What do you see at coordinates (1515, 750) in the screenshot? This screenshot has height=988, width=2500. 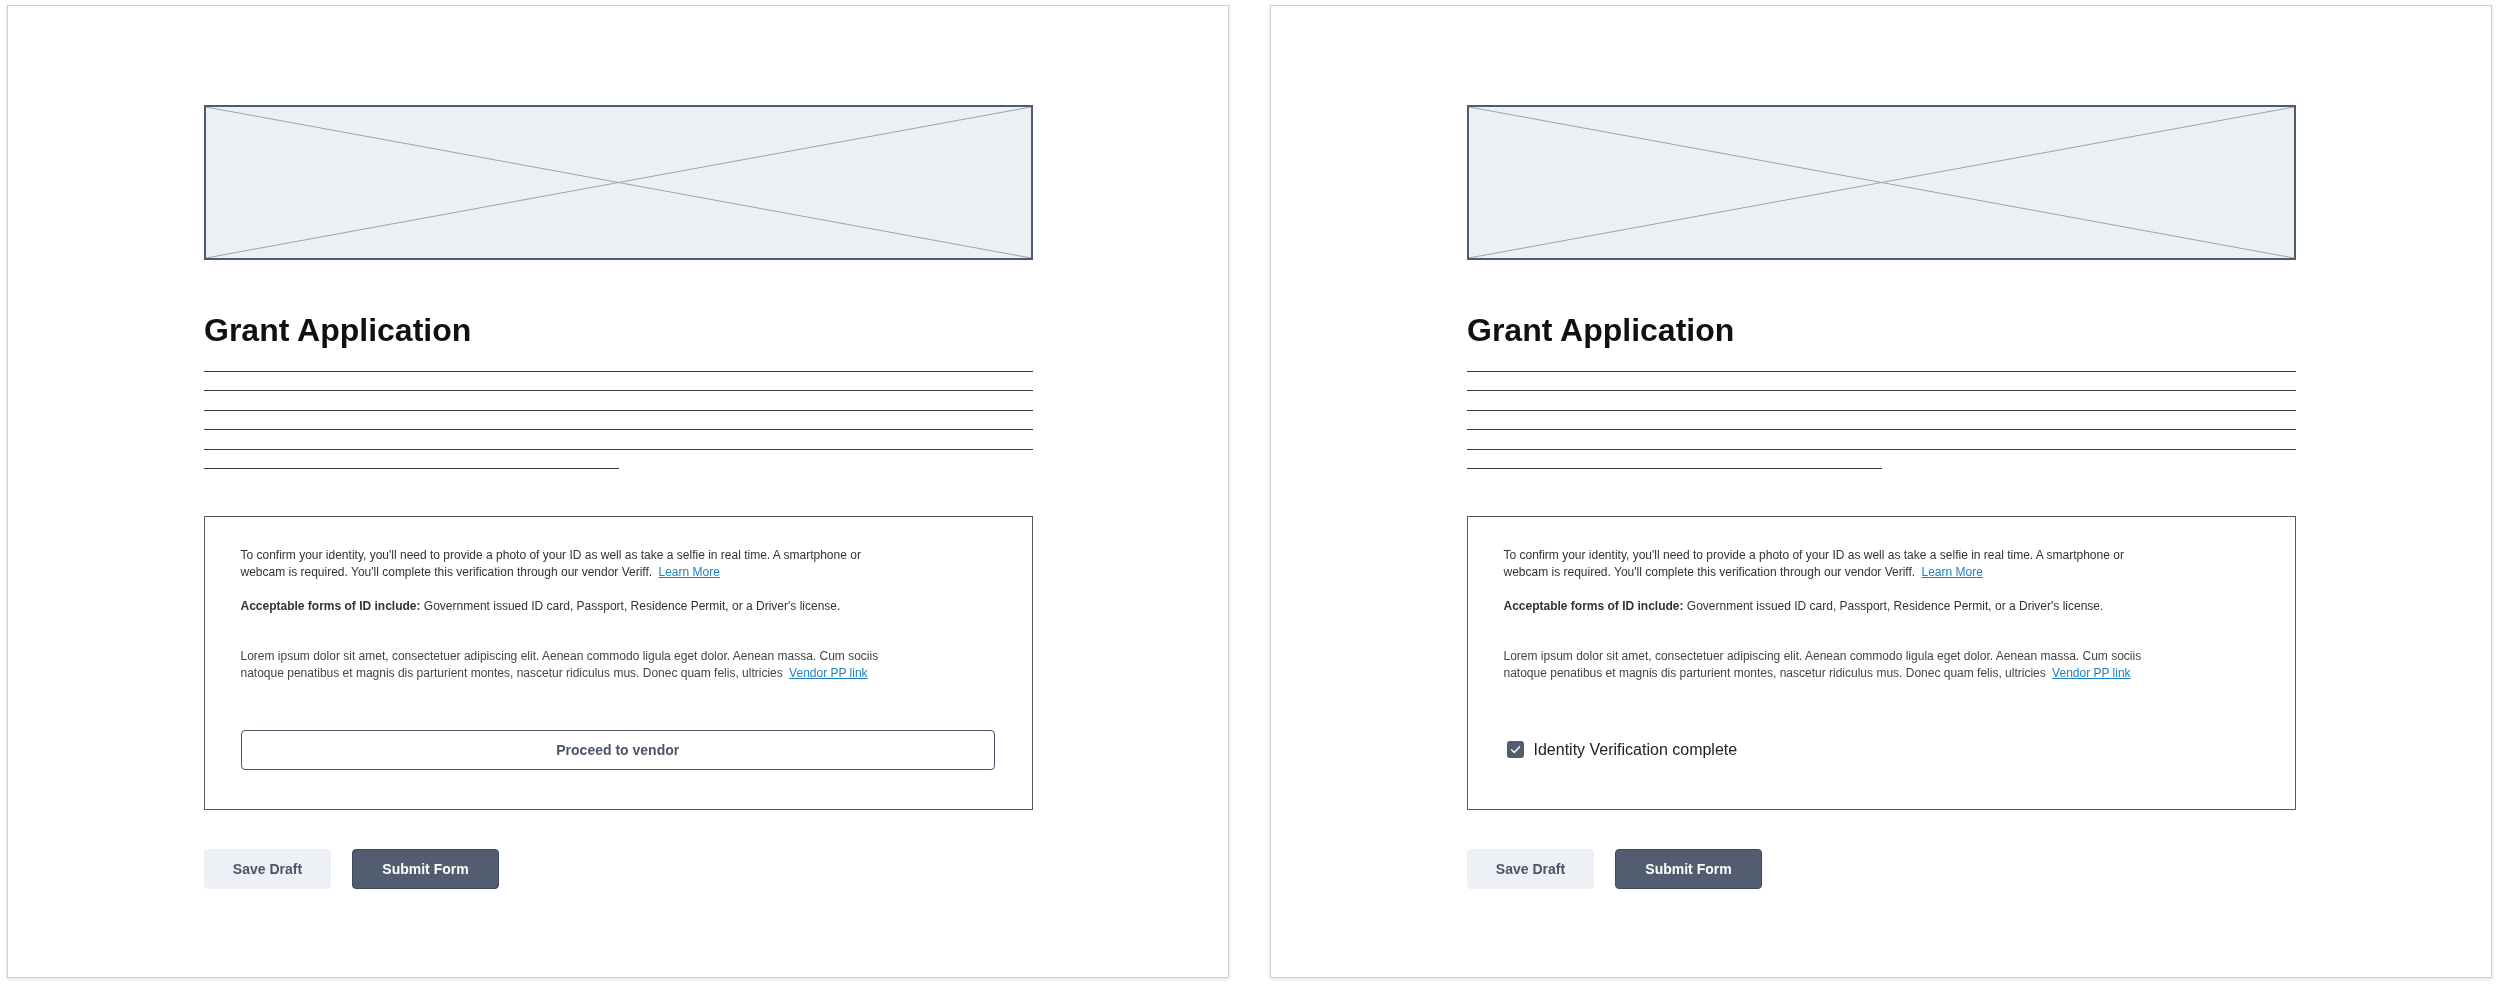 I see `checkbox` at bounding box center [1515, 750].